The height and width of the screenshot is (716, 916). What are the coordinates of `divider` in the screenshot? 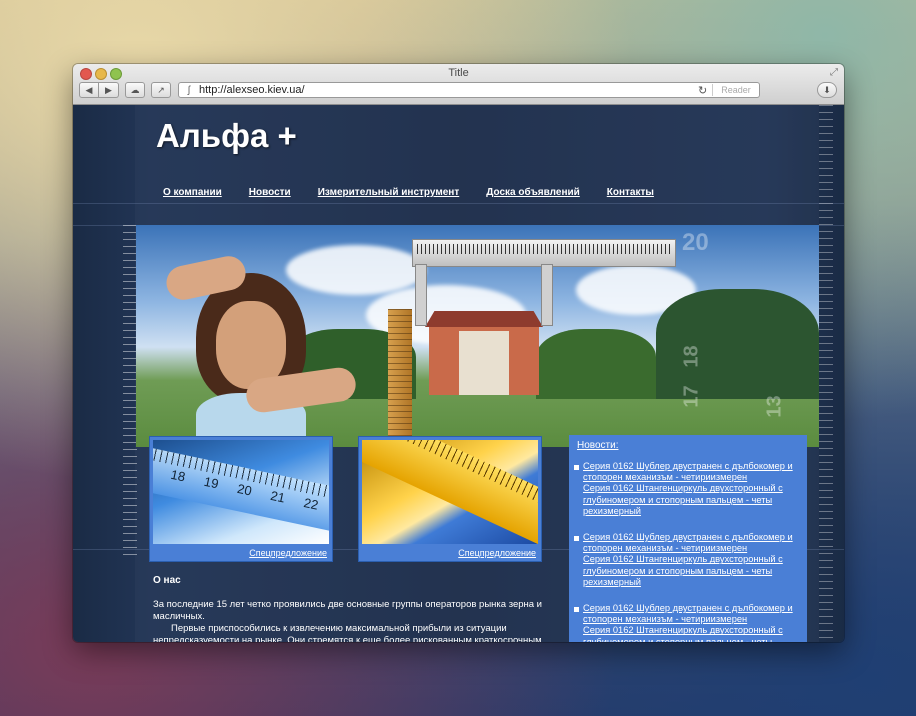 It's located at (458, 203).